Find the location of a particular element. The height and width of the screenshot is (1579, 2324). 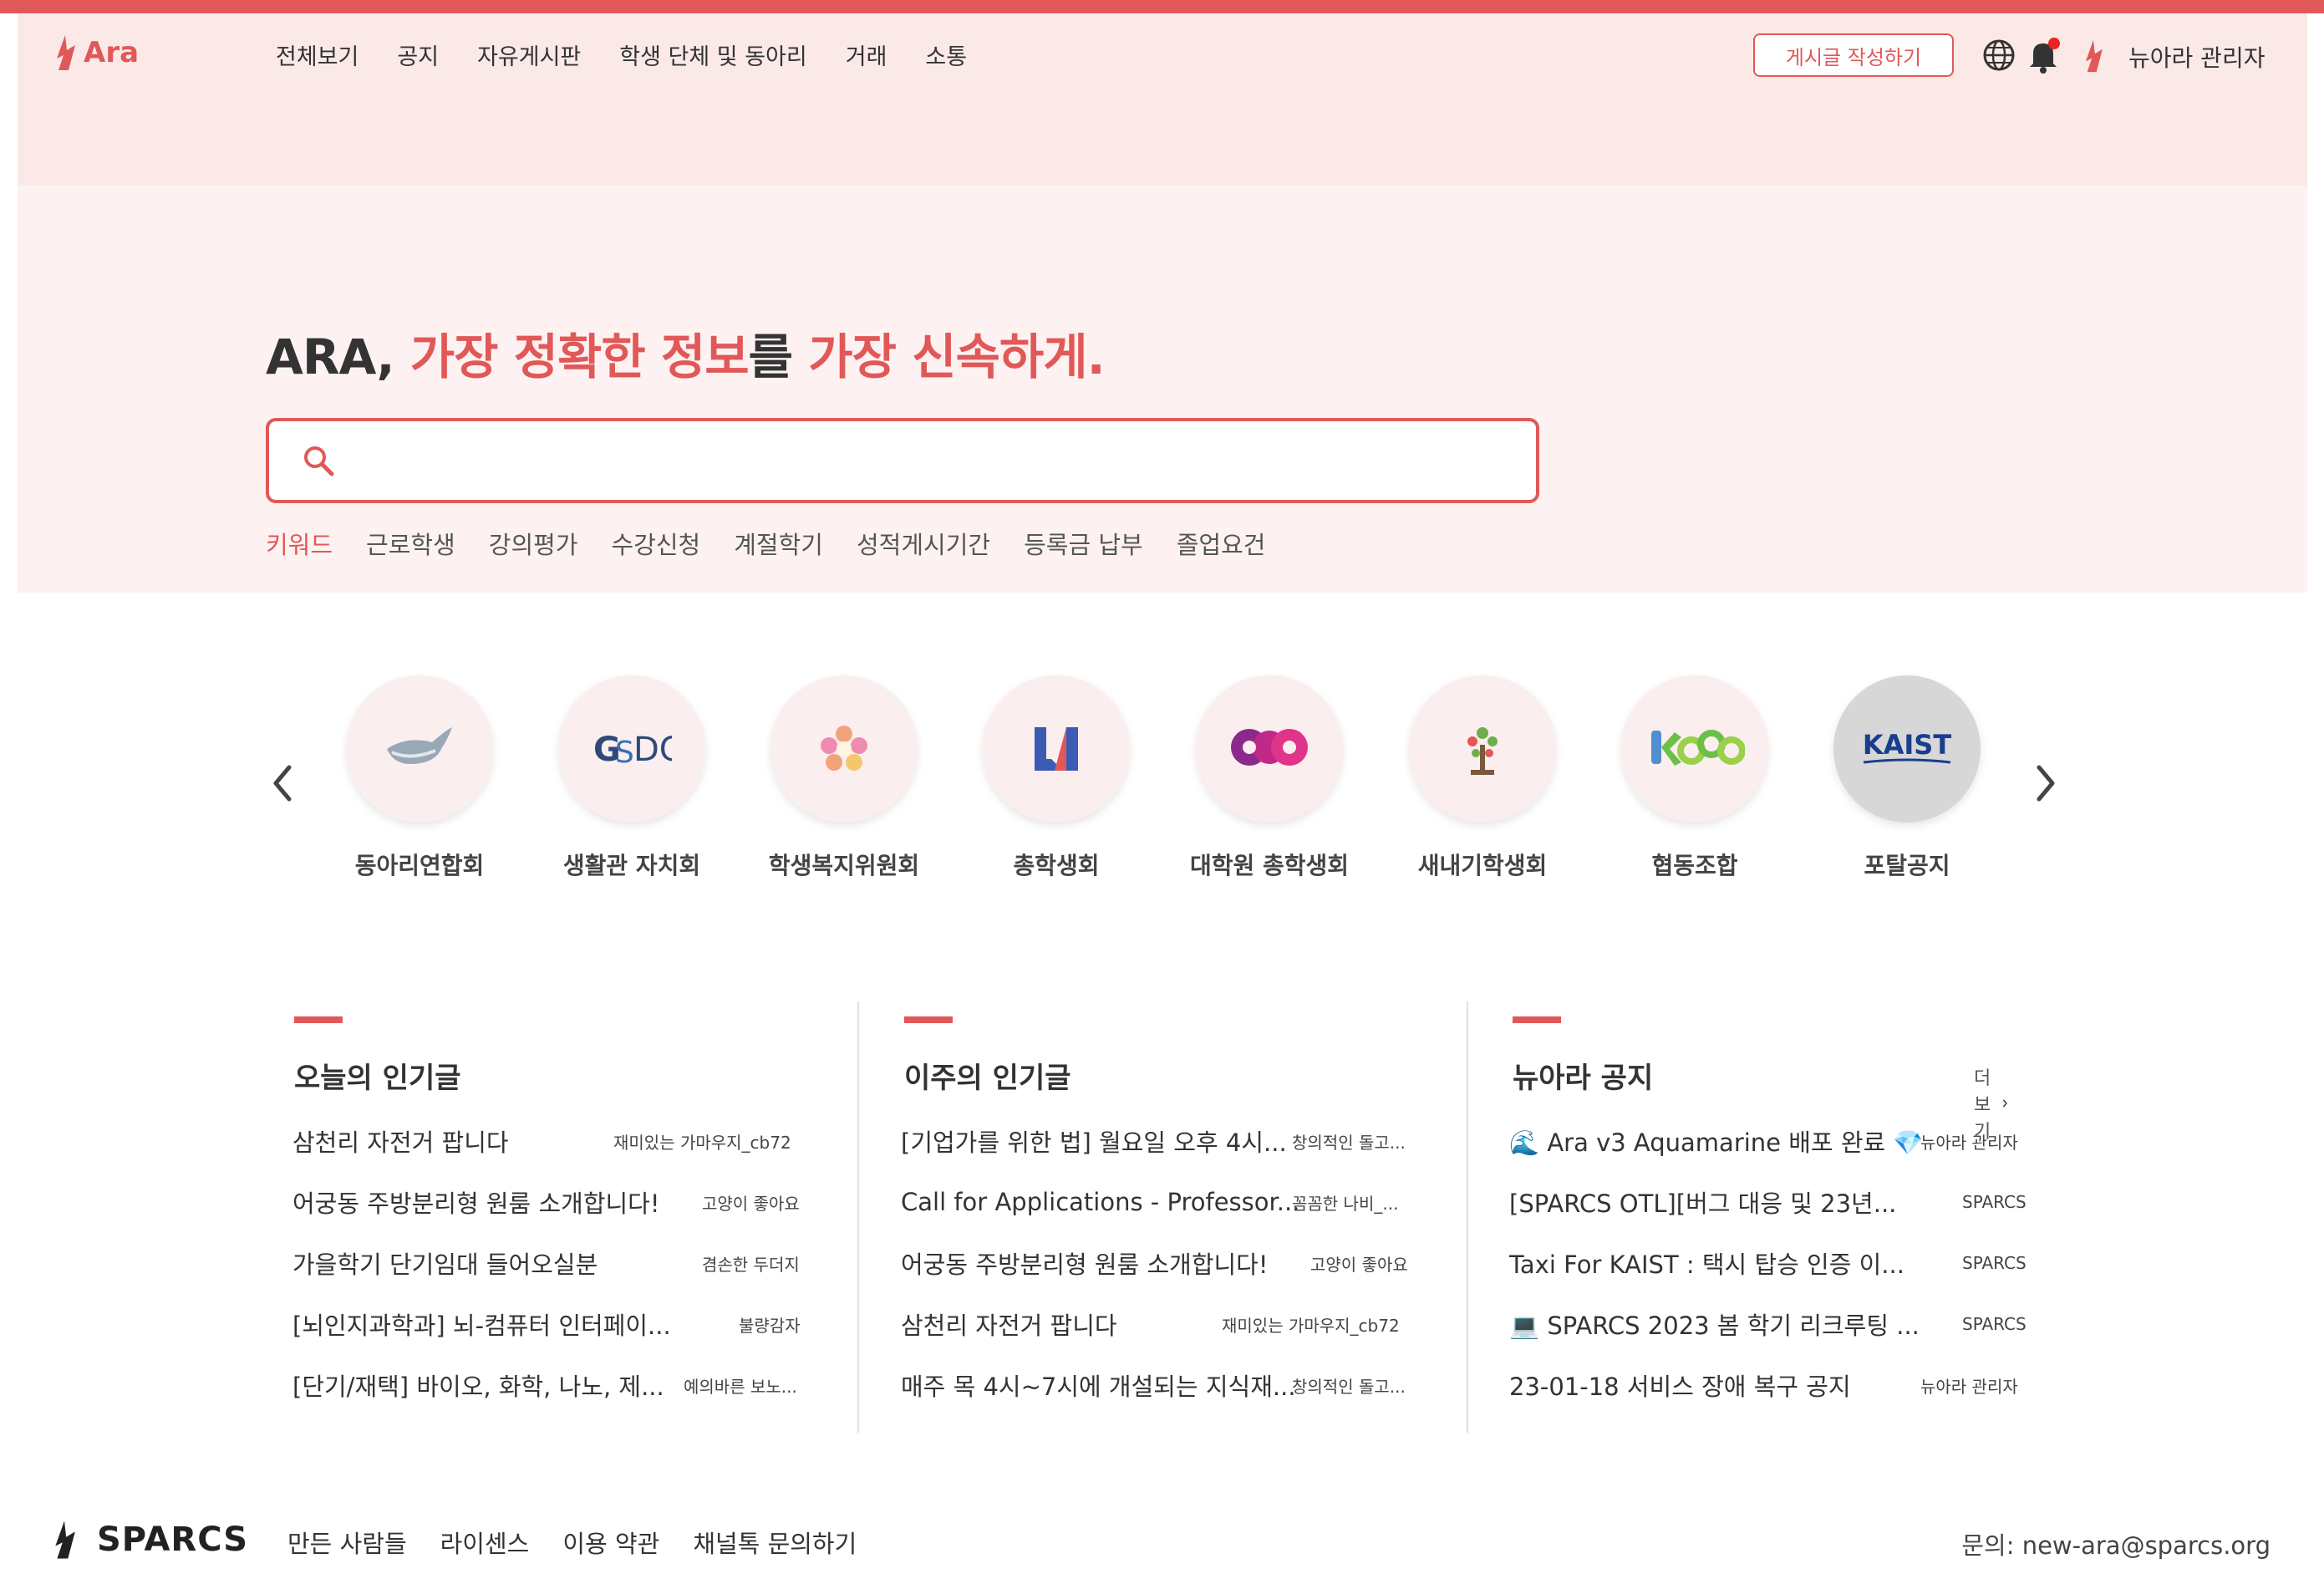

keyword-item: 계절학기 is located at coordinates (778, 543).